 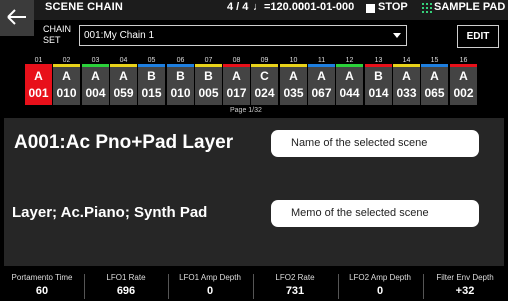 What do you see at coordinates (469, 7) in the screenshot?
I see `sample-pad-mode: SAMPLE PAD` at bounding box center [469, 7].